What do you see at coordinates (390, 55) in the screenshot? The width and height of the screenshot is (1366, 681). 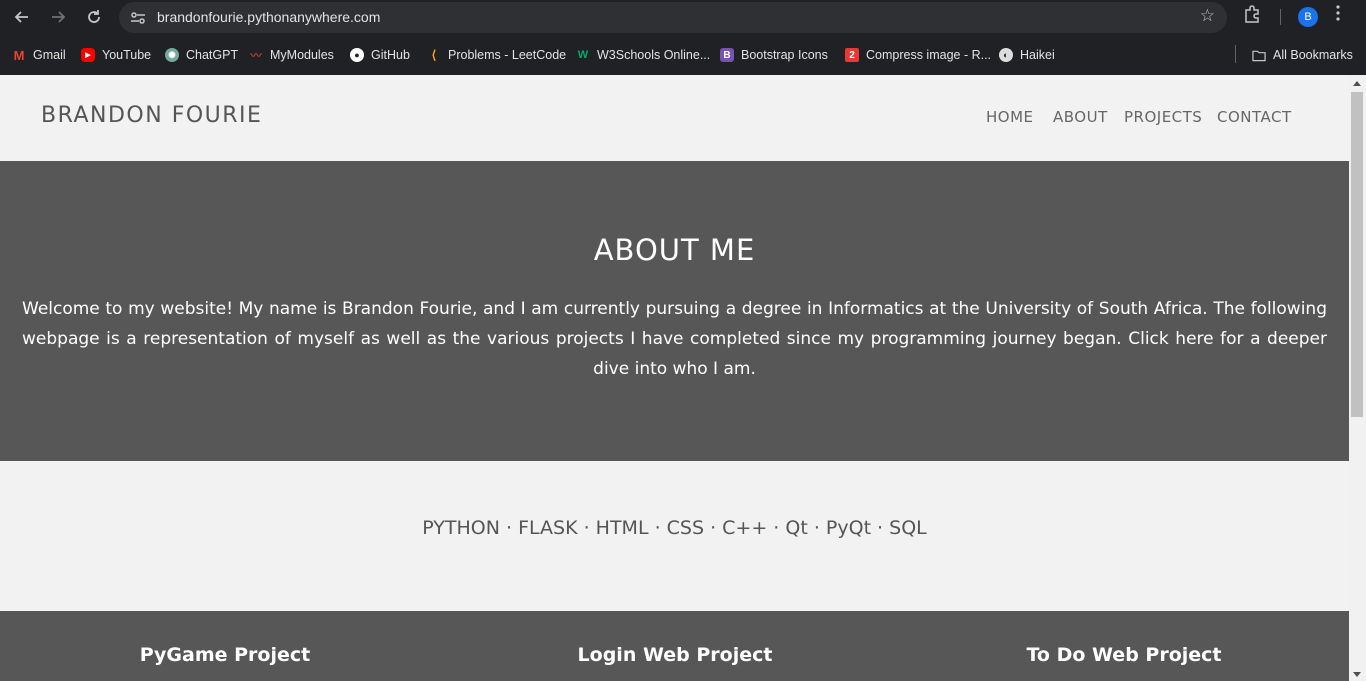 I see `bookmark-label: GitHub` at bounding box center [390, 55].